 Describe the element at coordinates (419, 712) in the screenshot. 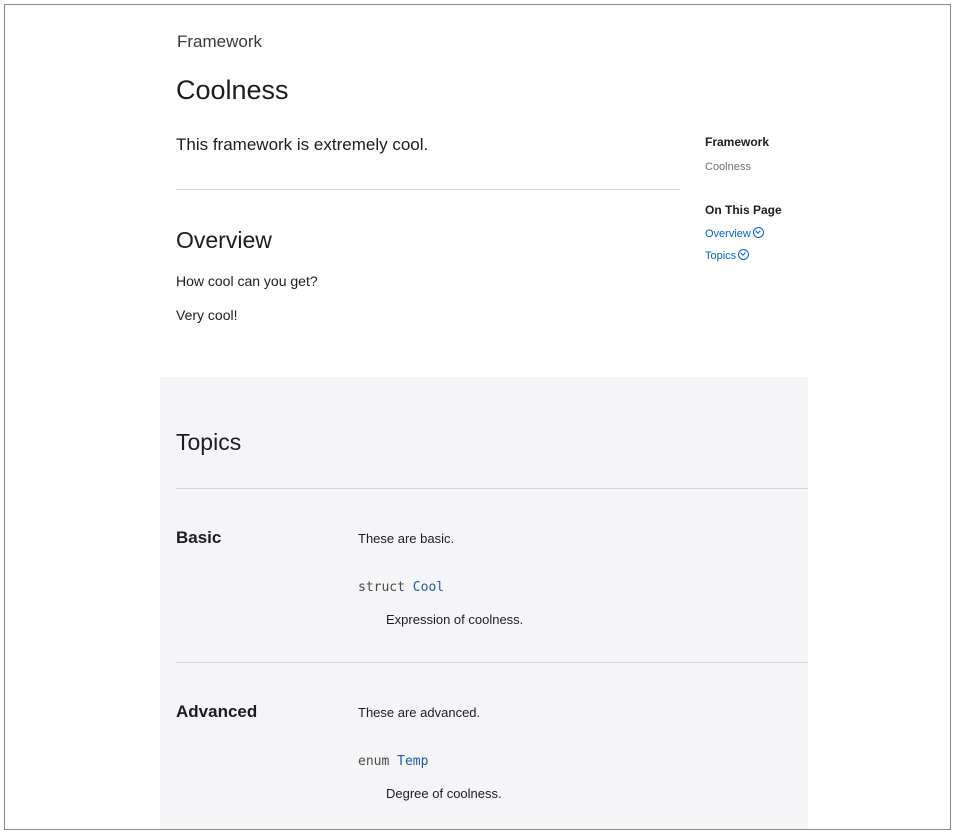

I see `topic-group-abstract: These are advanced.` at that location.